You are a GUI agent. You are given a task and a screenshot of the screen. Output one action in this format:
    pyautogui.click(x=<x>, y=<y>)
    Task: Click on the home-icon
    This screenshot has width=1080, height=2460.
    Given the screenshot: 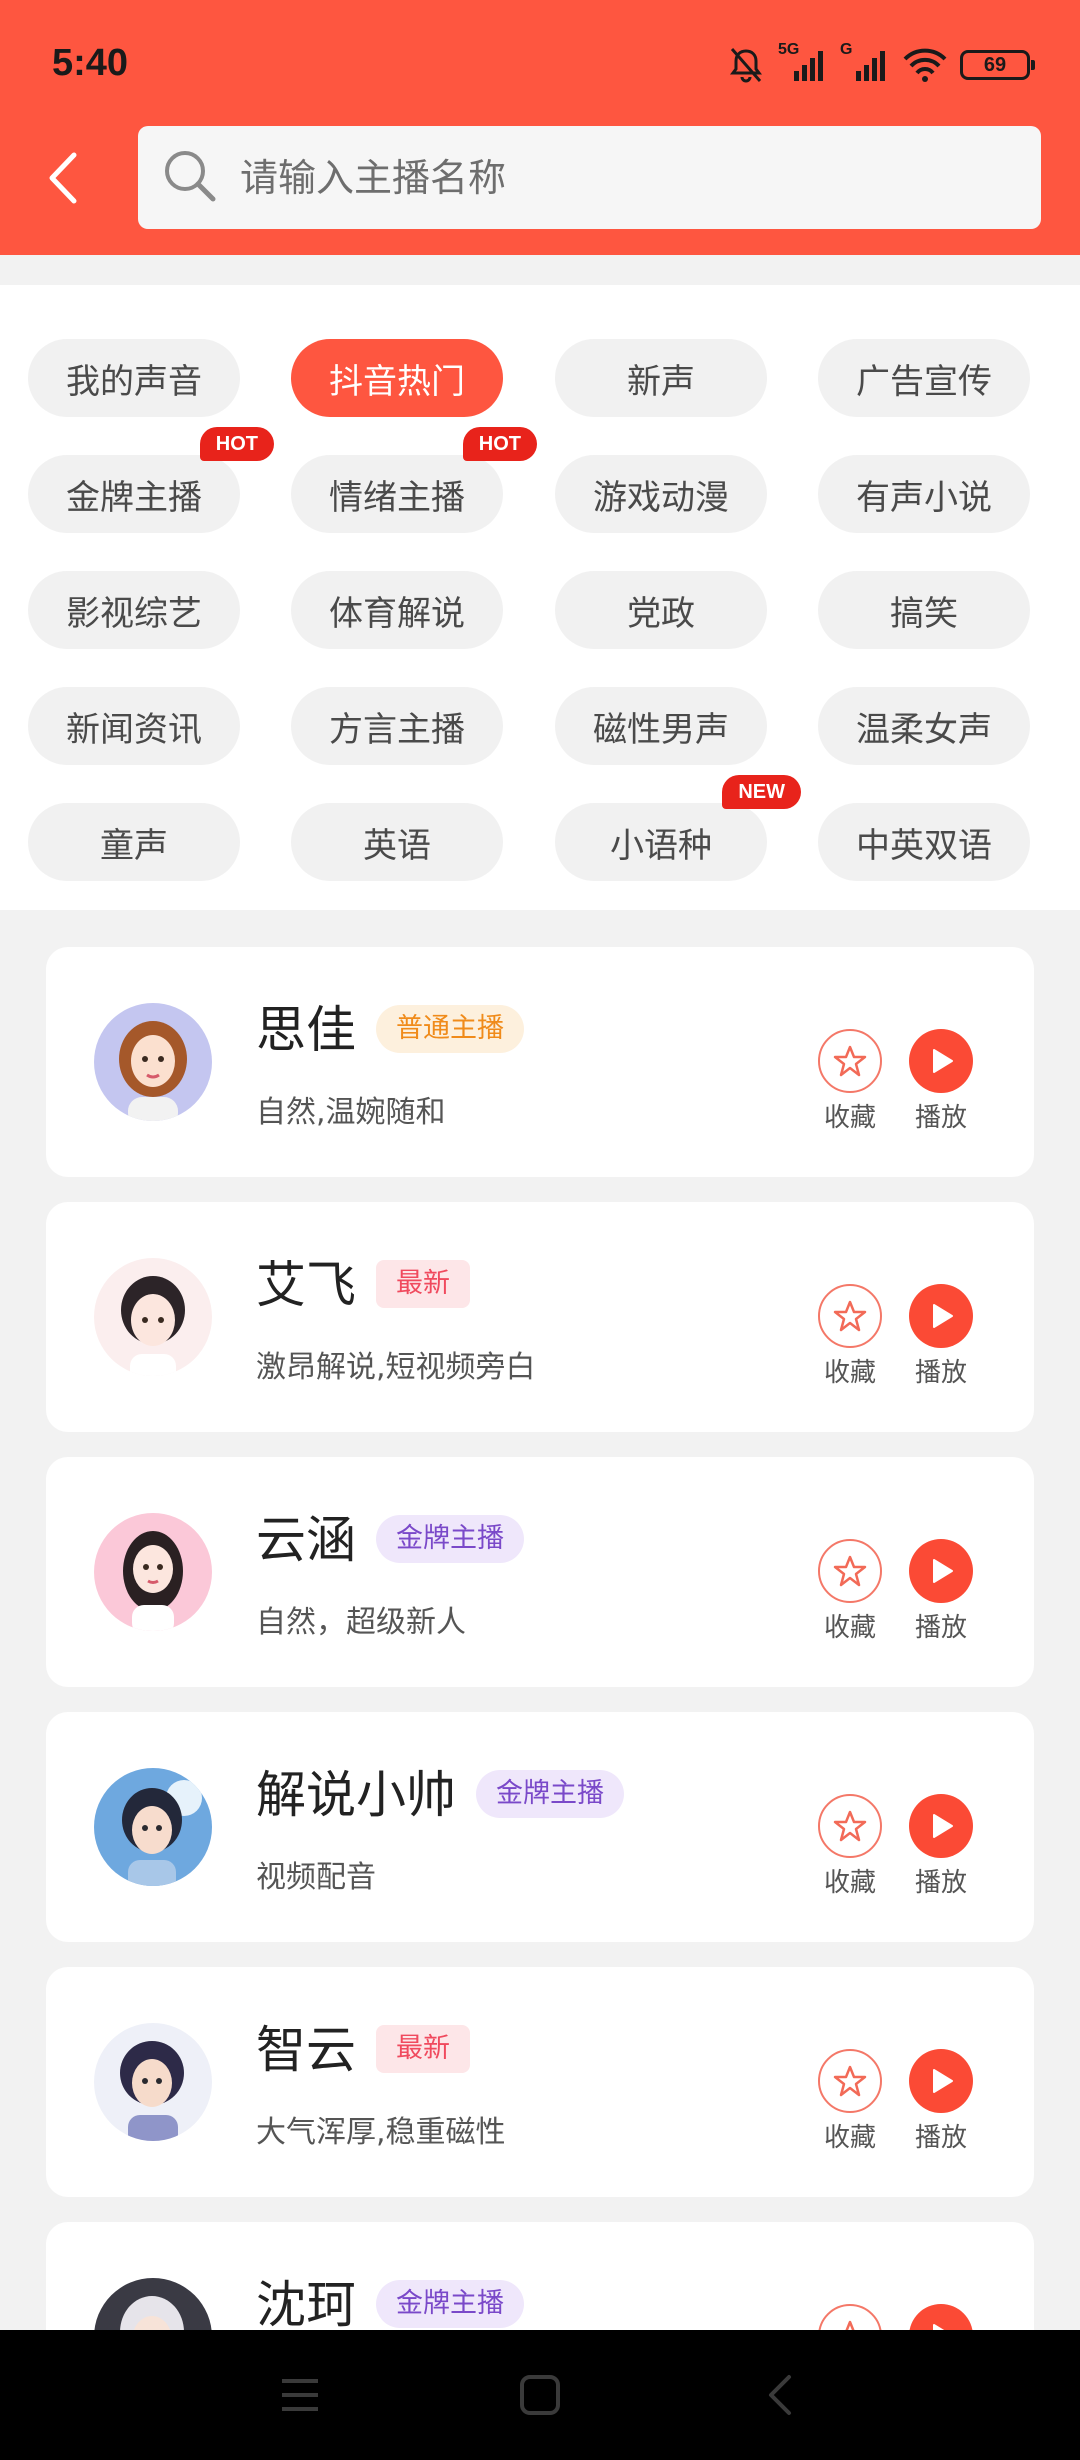 What is the action you would take?
    pyautogui.click(x=540, y=2395)
    